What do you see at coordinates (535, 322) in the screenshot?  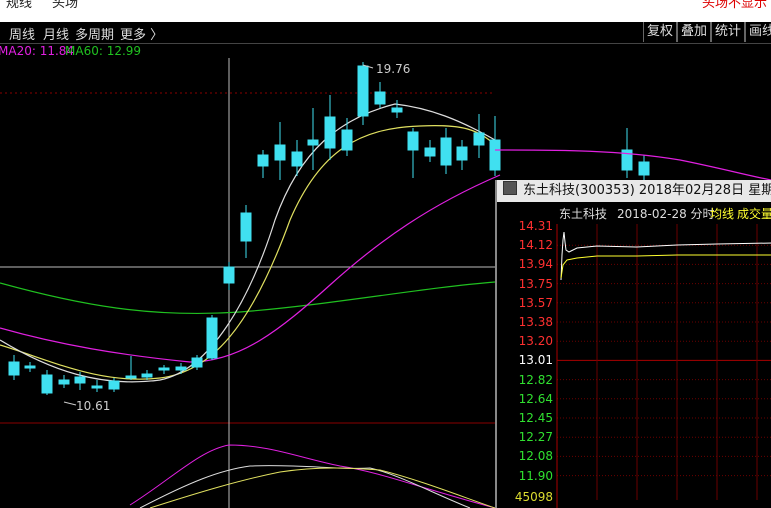 I see `price-level-label: 13.38` at bounding box center [535, 322].